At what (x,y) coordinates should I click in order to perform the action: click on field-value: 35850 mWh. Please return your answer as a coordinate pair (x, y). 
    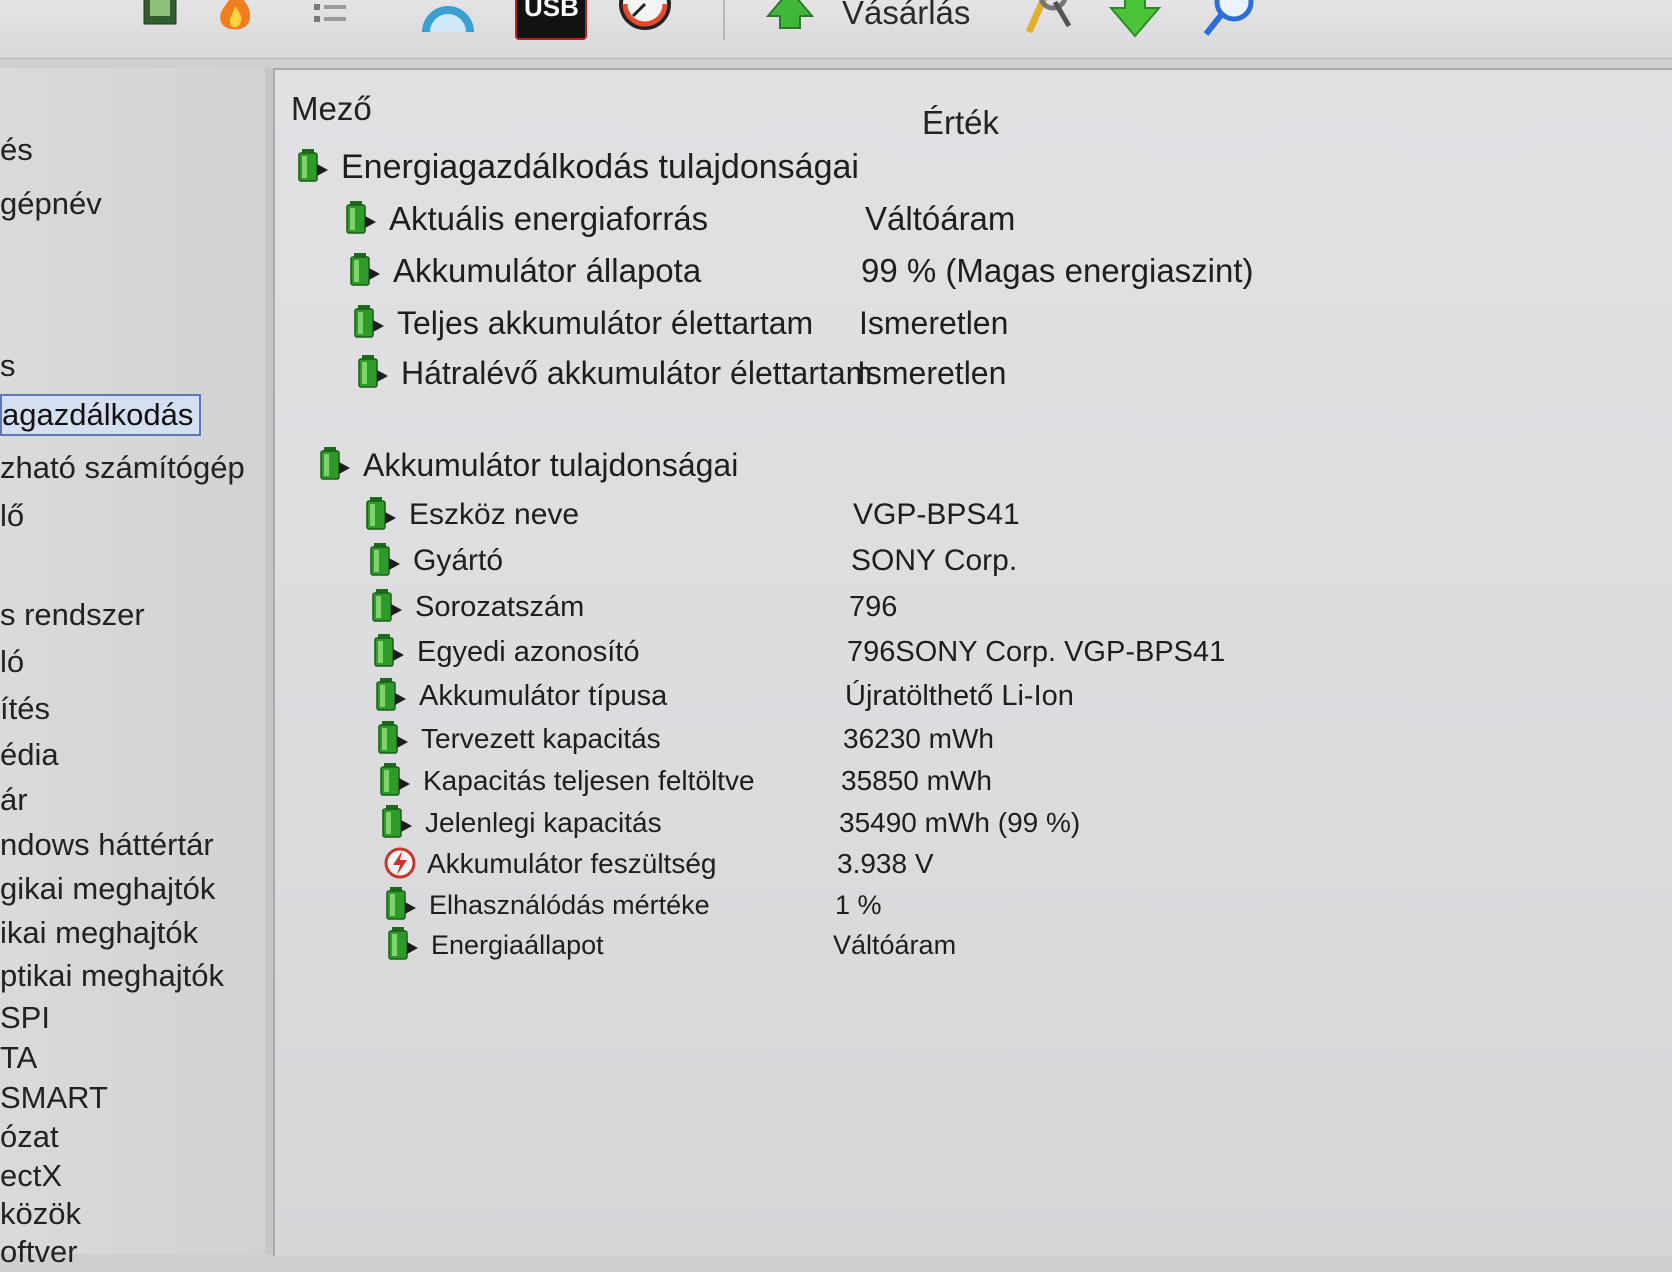
    Looking at the image, I should click on (916, 780).